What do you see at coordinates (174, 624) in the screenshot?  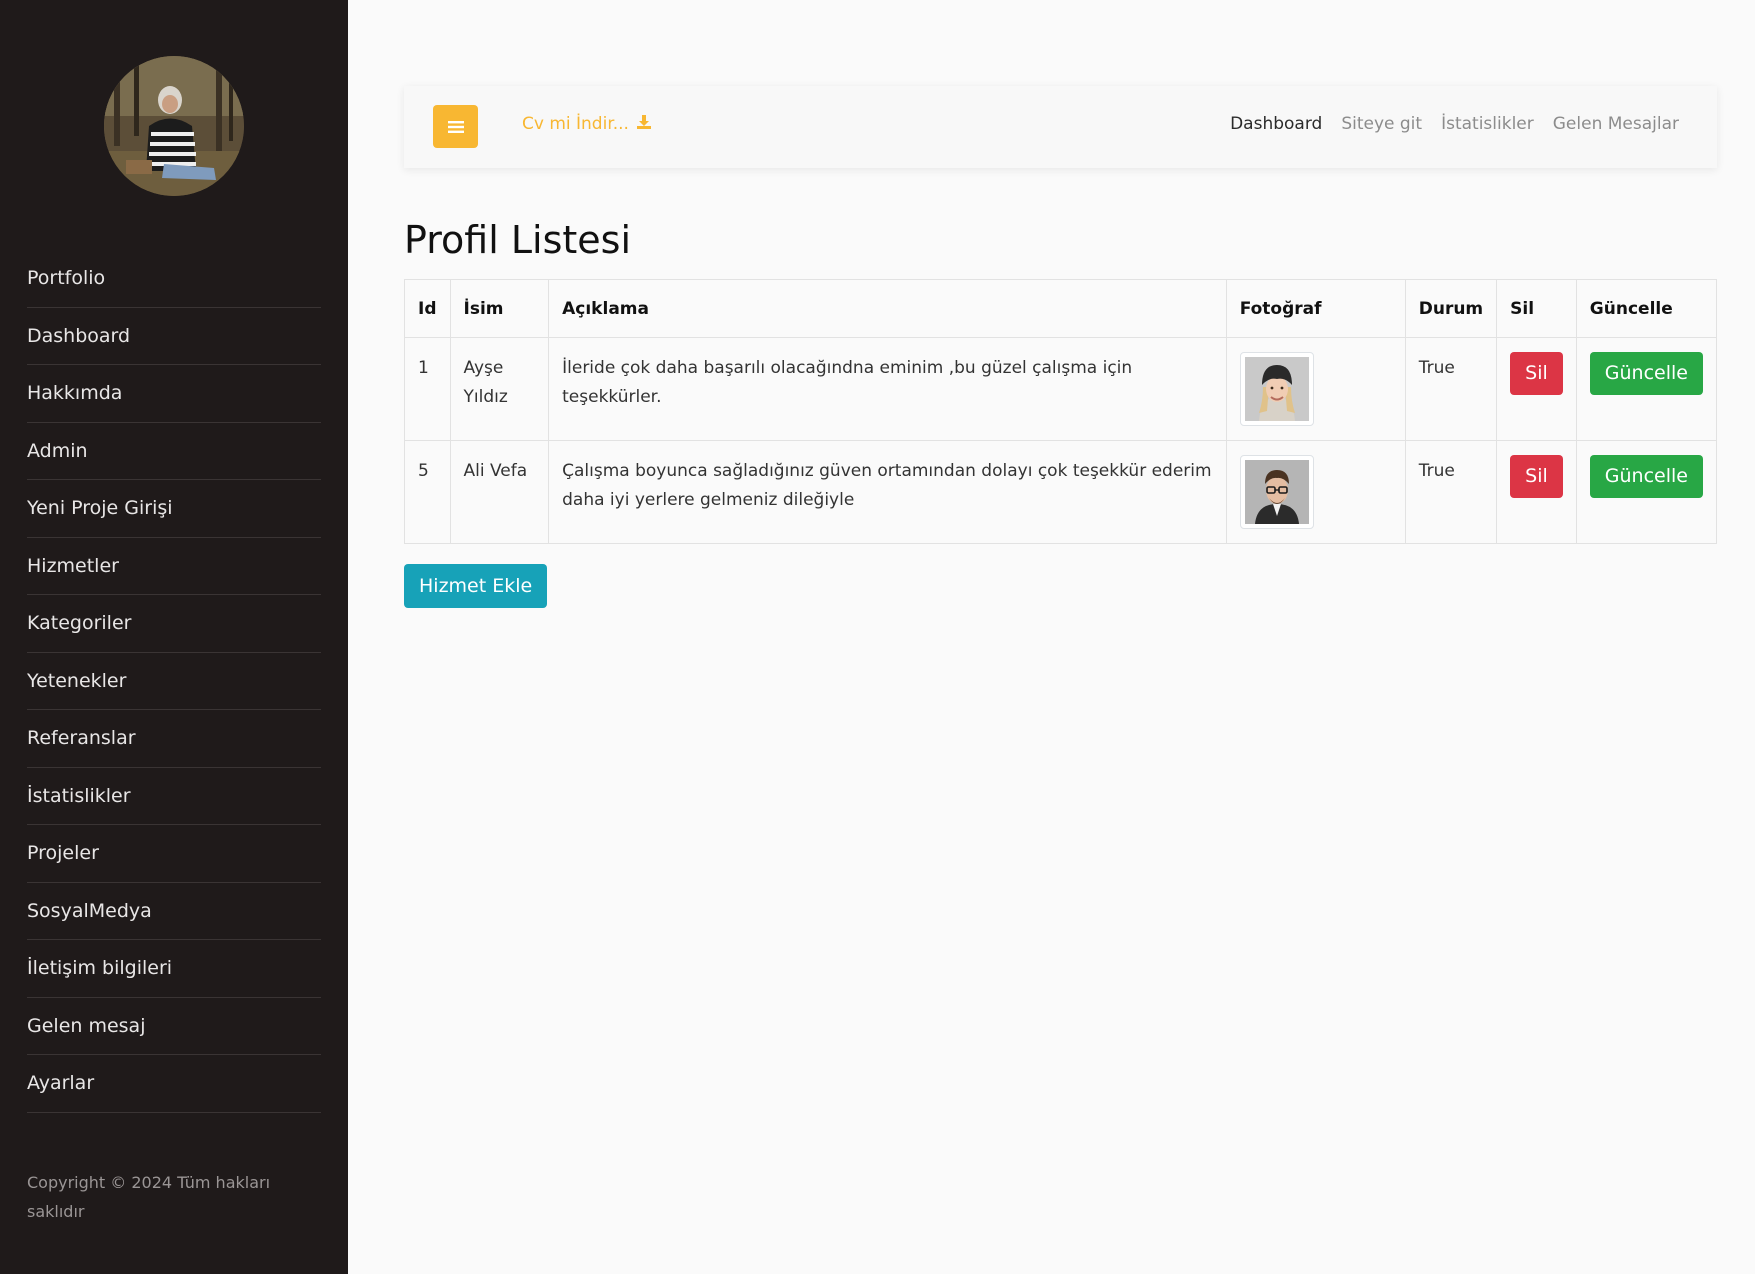 I see `sidebar-item-kategoriler: Kategoriler` at bounding box center [174, 624].